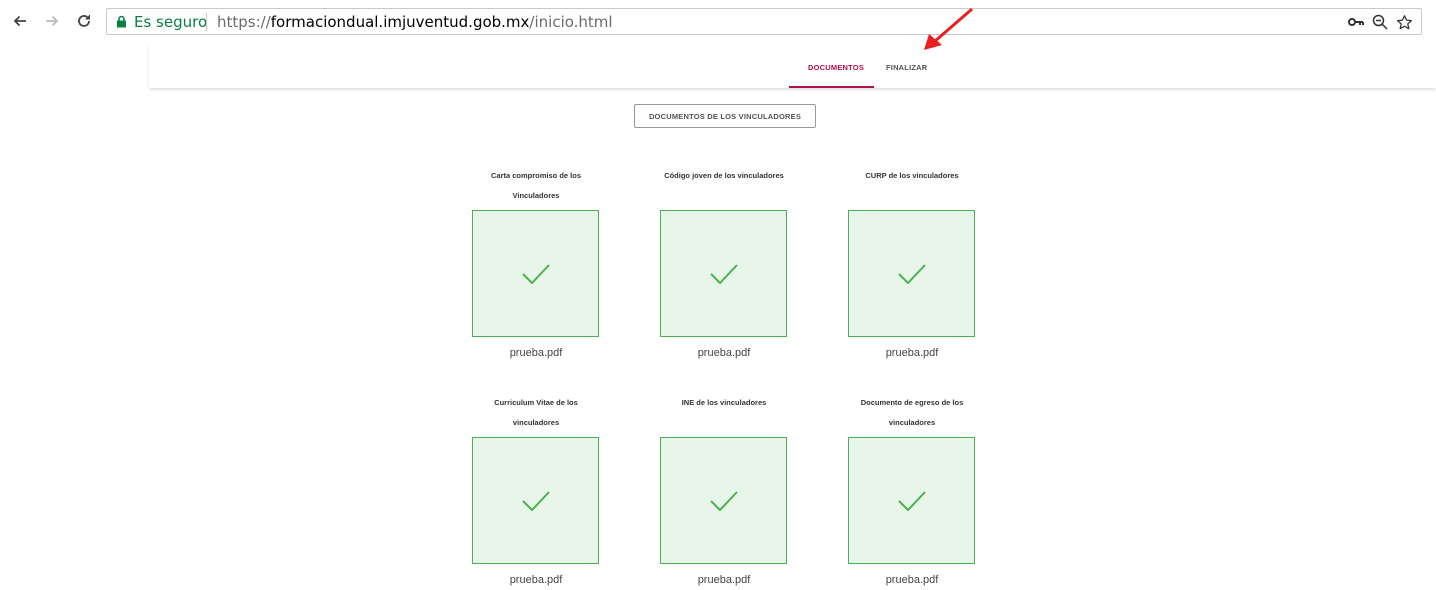 The image size is (1436, 590). What do you see at coordinates (724, 402) in the screenshot?
I see `document-title: INE de los vinculadores` at bounding box center [724, 402].